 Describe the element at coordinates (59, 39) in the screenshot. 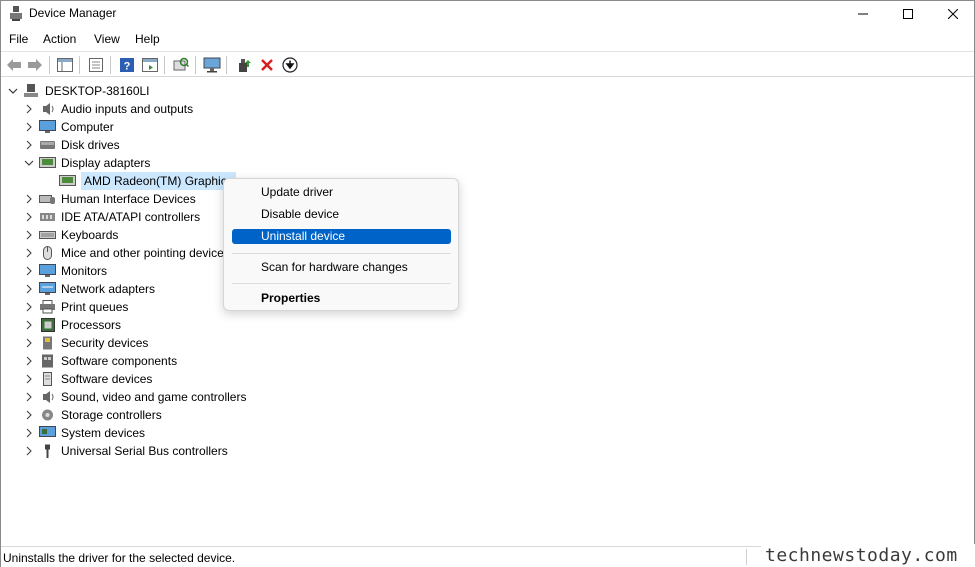

I see `menu-action: Action` at that location.